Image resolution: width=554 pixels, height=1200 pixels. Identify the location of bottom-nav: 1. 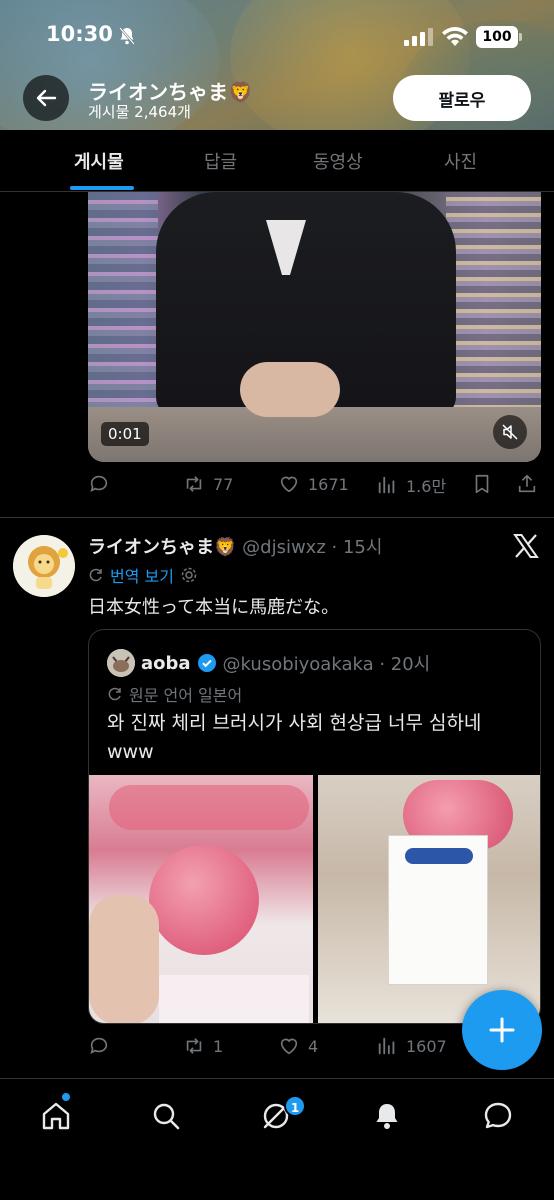
(277, 1139).